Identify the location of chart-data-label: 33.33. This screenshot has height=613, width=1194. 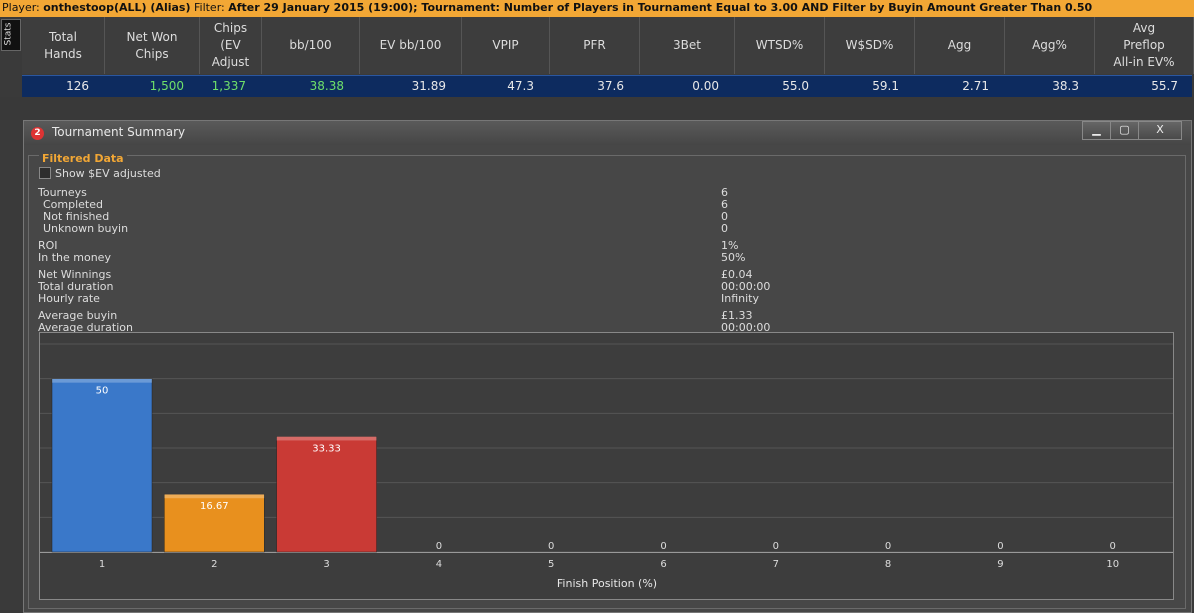
(326, 448).